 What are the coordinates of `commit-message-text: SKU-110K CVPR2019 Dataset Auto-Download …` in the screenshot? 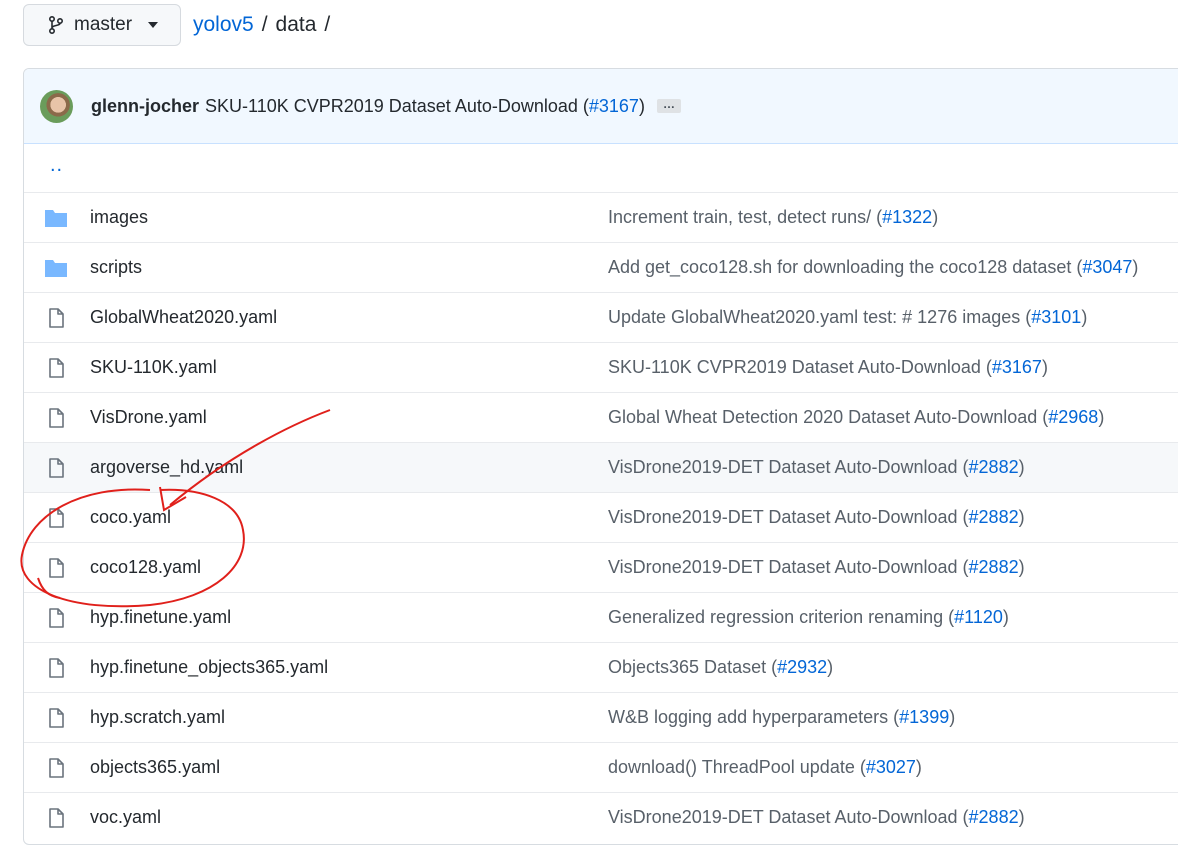 It's located at (397, 105).